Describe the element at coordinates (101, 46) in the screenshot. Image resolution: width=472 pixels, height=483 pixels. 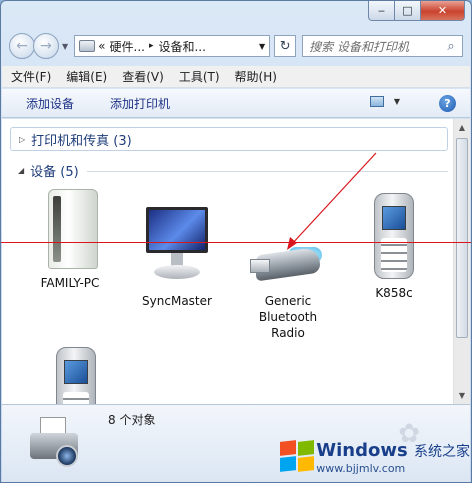
I see `address-overflow: «` at that location.